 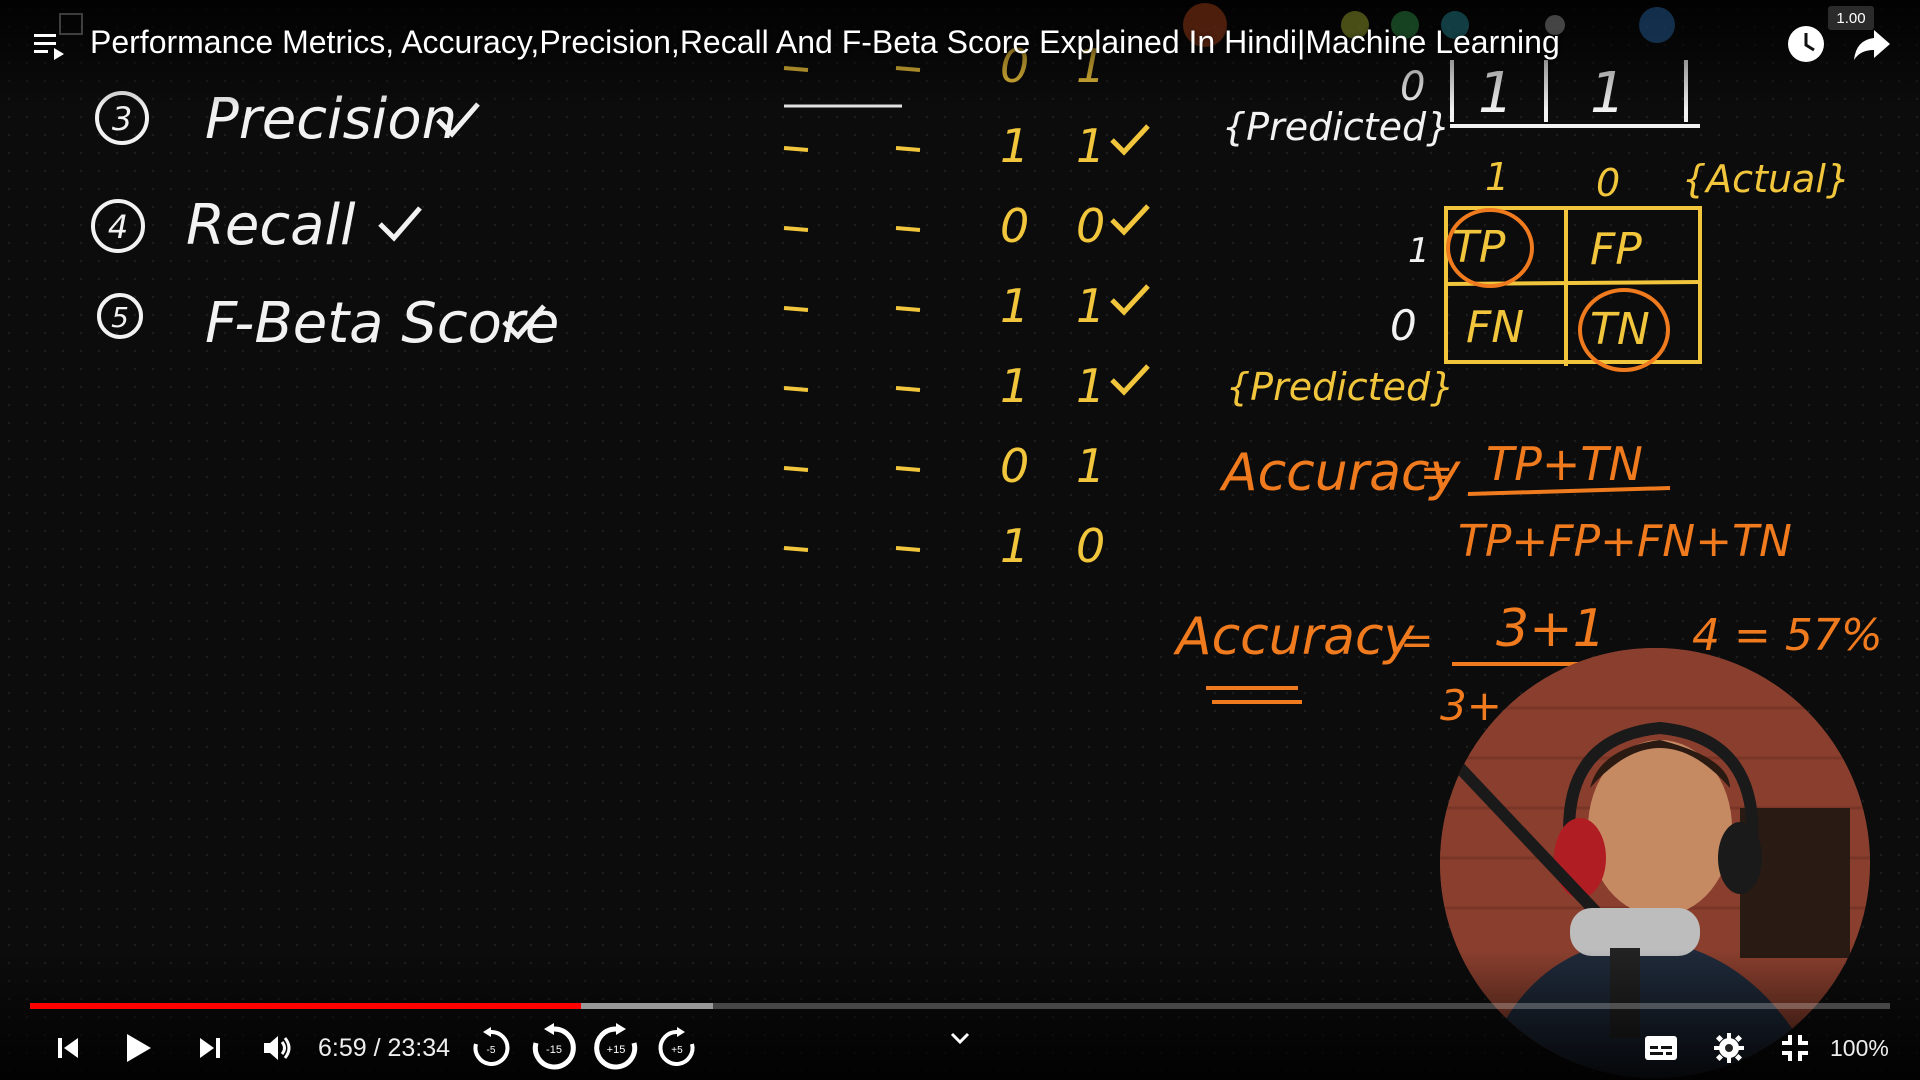 What do you see at coordinates (1573, 289) in the screenshot?
I see `confusion-matrix: TP FP FN TN` at bounding box center [1573, 289].